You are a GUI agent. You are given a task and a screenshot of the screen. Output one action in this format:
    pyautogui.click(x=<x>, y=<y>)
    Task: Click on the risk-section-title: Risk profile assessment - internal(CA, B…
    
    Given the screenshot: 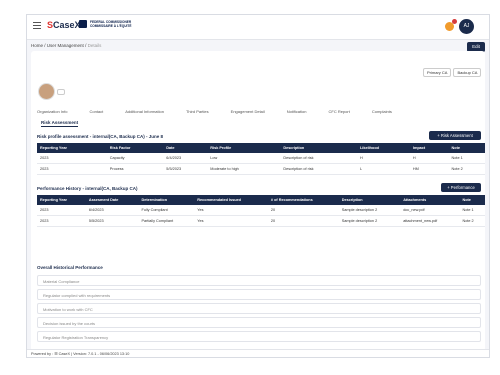 What is the action you would take?
    pyautogui.click(x=100, y=136)
    